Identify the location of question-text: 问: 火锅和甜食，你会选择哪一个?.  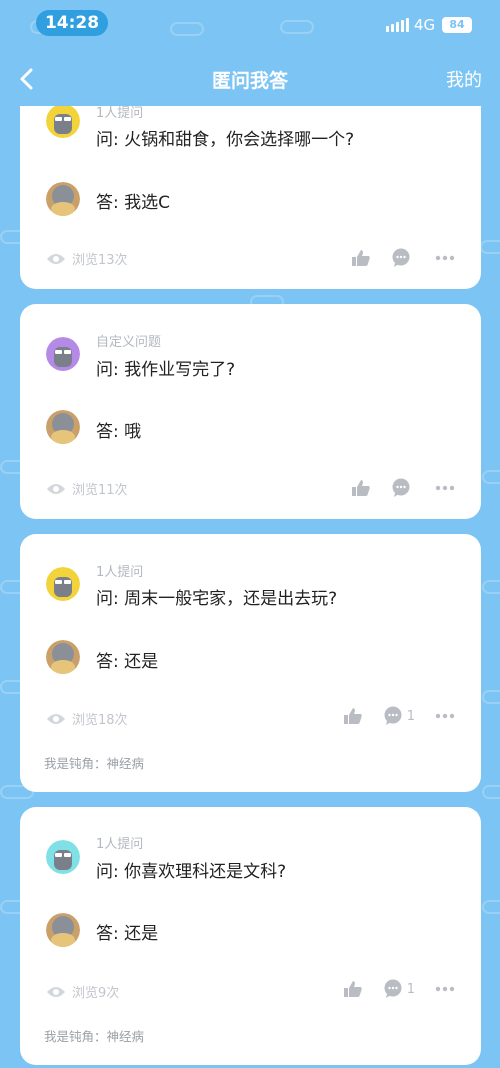
(225, 140).